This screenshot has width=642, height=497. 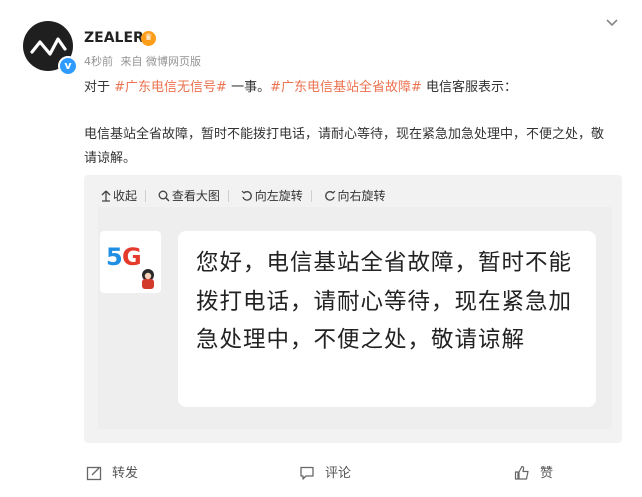 What do you see at coordinates (125, 473) in the screenshot?
I see `repost-label: 转发` at bounding box center [125, 473].